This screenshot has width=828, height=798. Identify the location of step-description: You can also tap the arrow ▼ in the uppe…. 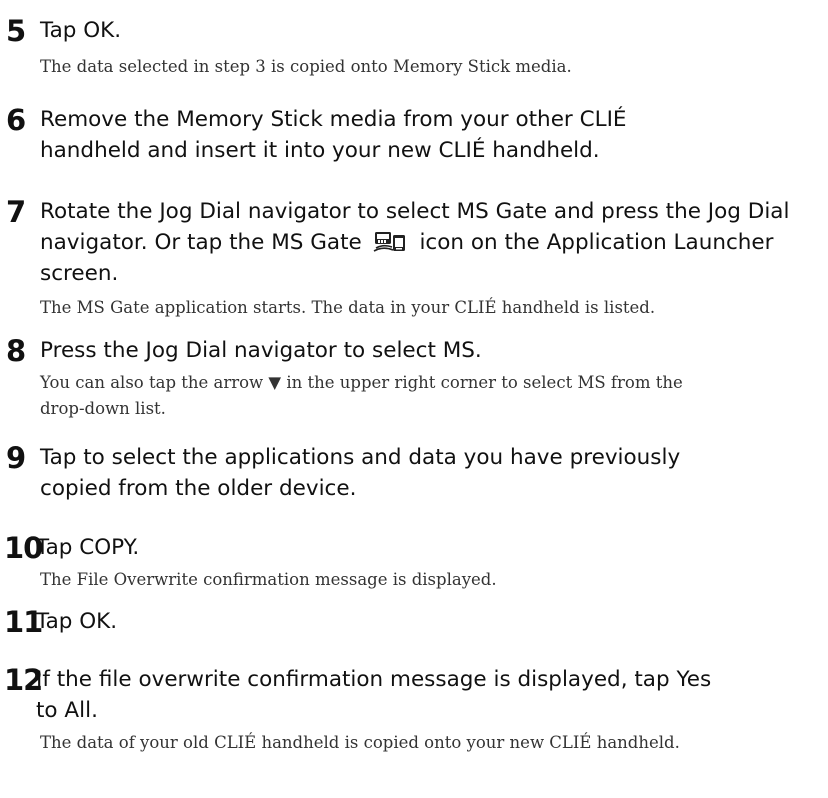
(361, 395).